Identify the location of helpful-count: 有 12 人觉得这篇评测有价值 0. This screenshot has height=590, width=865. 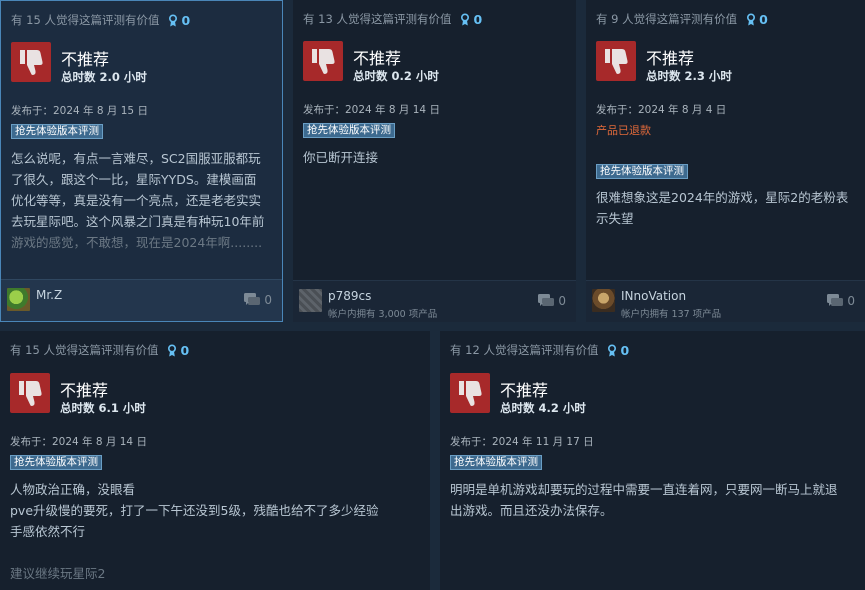
(539, 350).